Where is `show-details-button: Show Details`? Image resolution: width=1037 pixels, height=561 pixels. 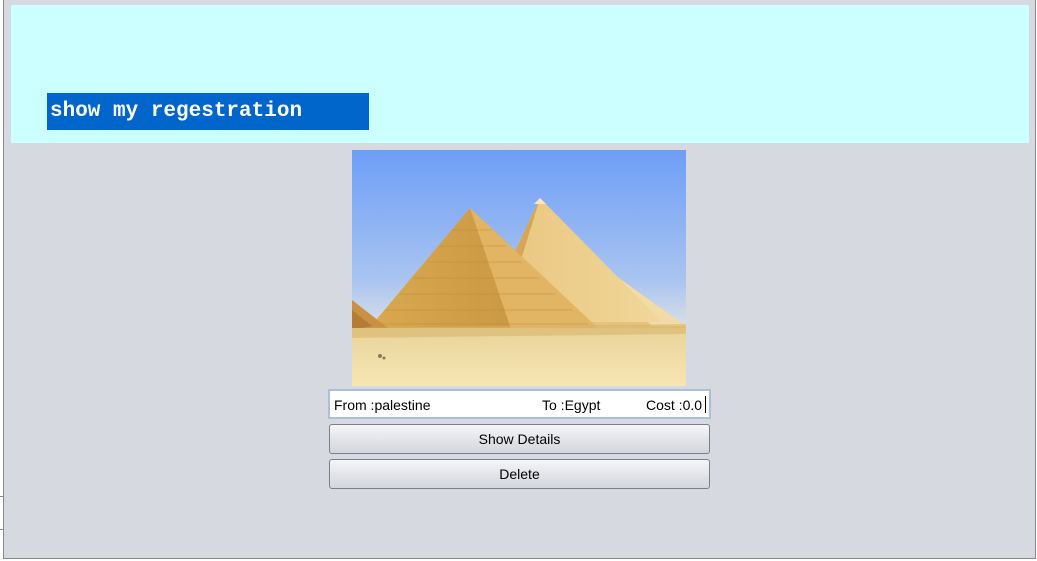 show-details-button: Show Details is located at coordinates (519, 439).